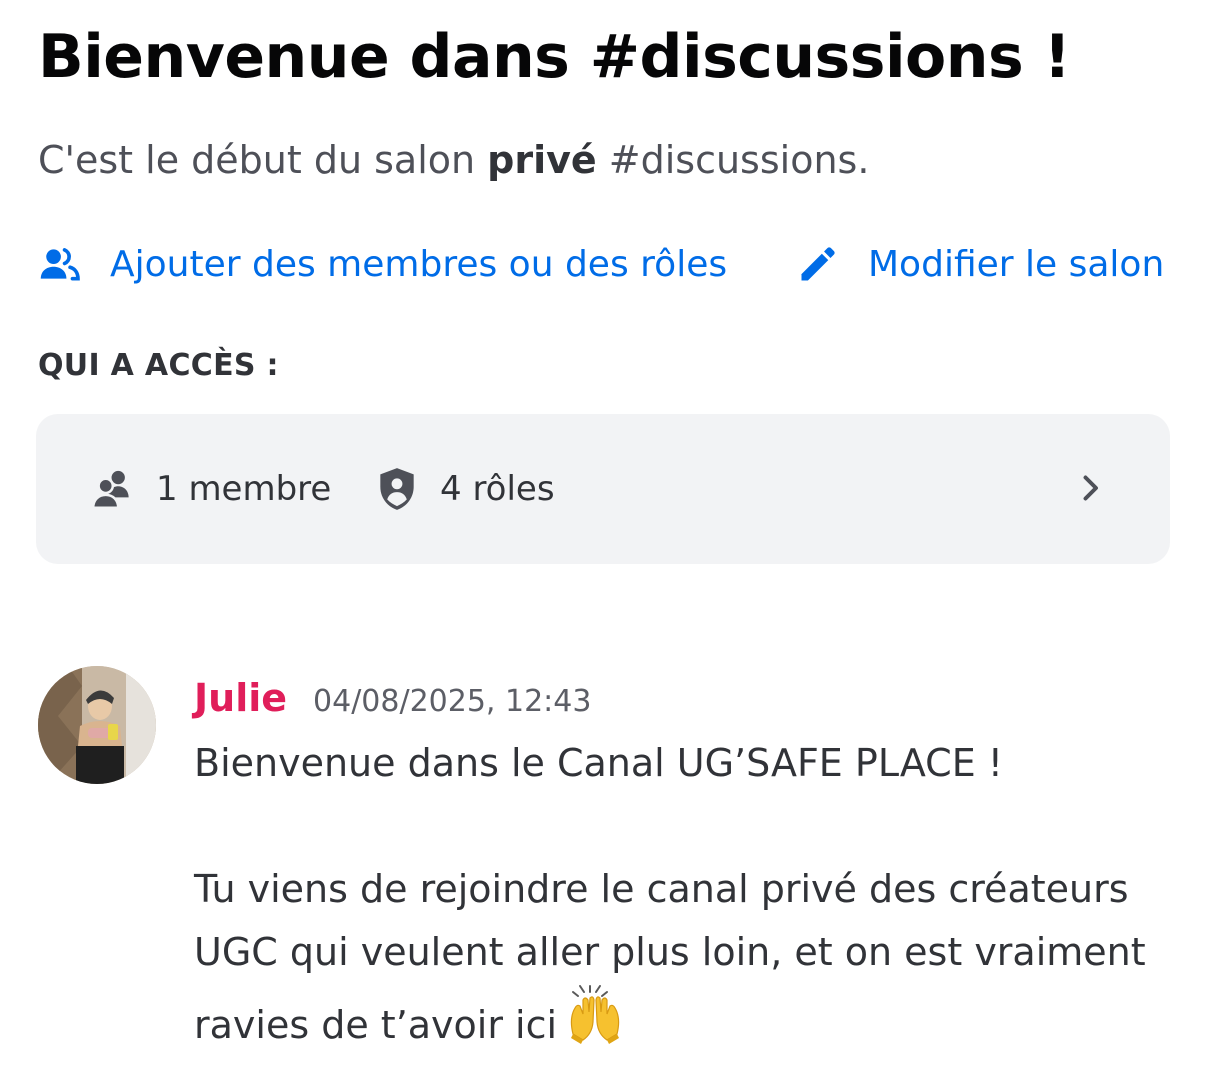 The height and width of the screenshot is (1074, 1206). I want to click on avatar, so click(97, 725).